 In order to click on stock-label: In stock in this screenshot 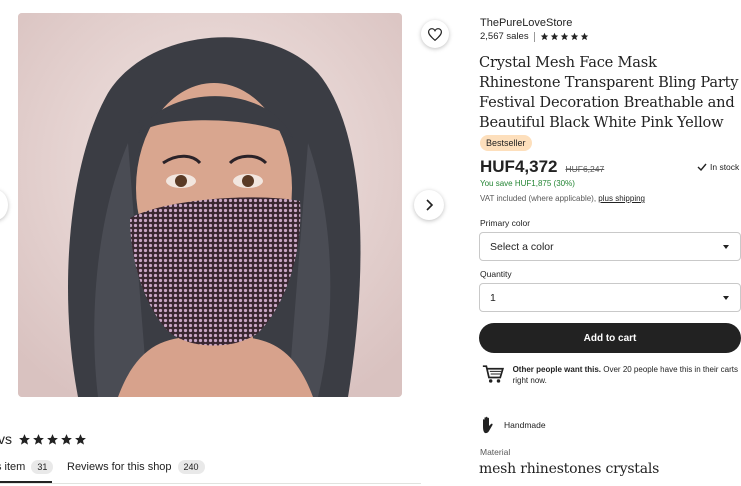, I will do `click(725, 167)`.